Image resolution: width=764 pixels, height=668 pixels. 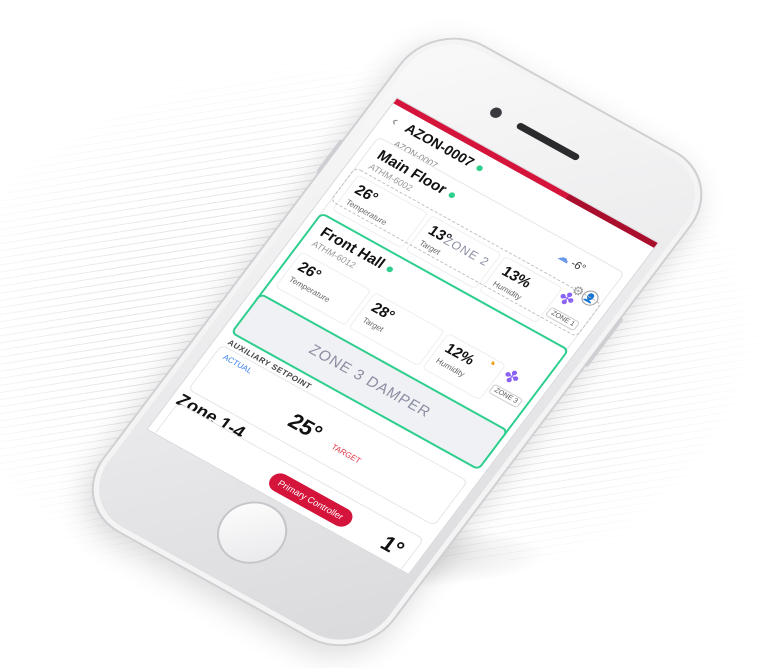 What do you see at coordinates (305, 426) in the screenshot?
I see `actual-value: 25°` at bounding box center [305, 426].